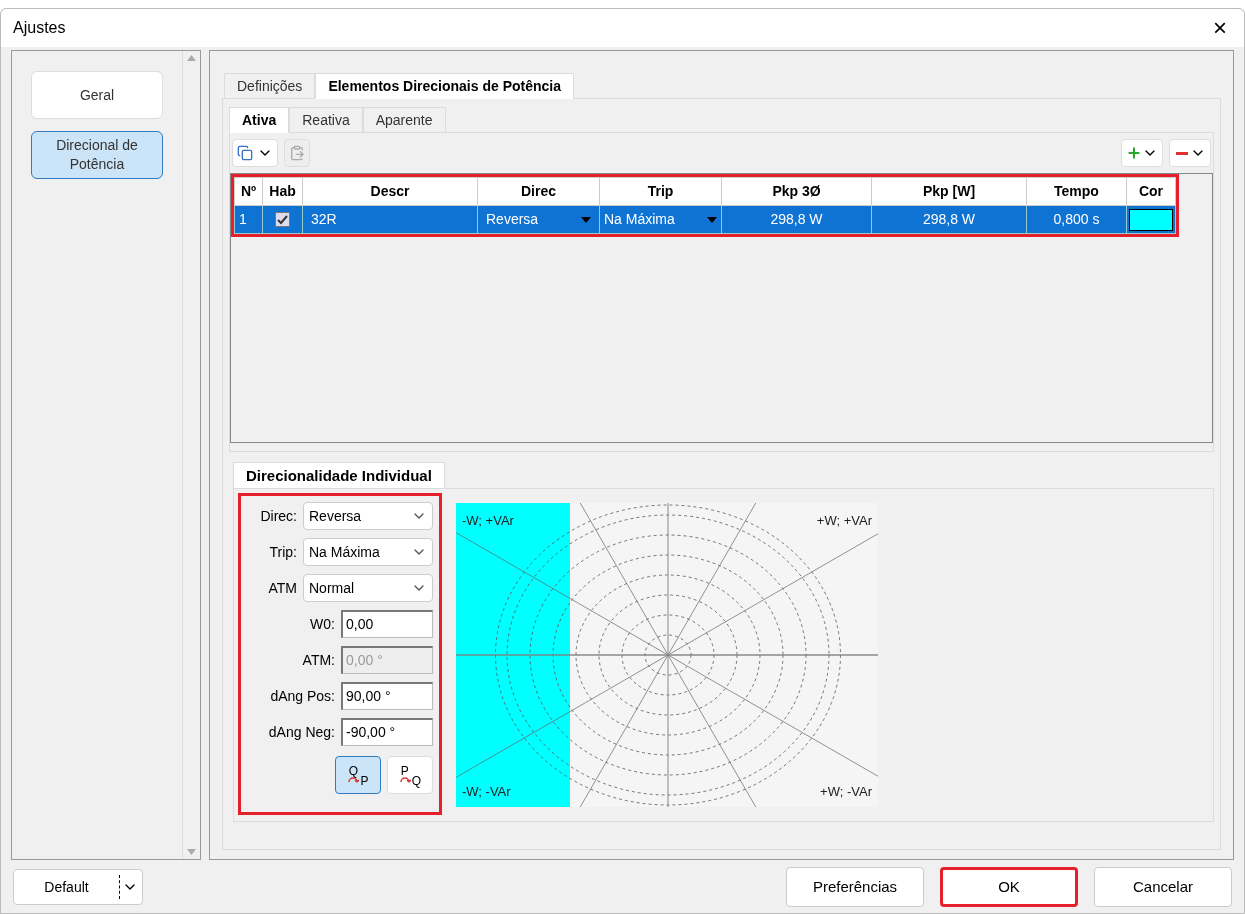 The height and width of the screenshot is (914, 1245). What do you see at coordinates (270, 86) in the screenshot?
I see `tab: Definições` at bounding box center [270, 86].